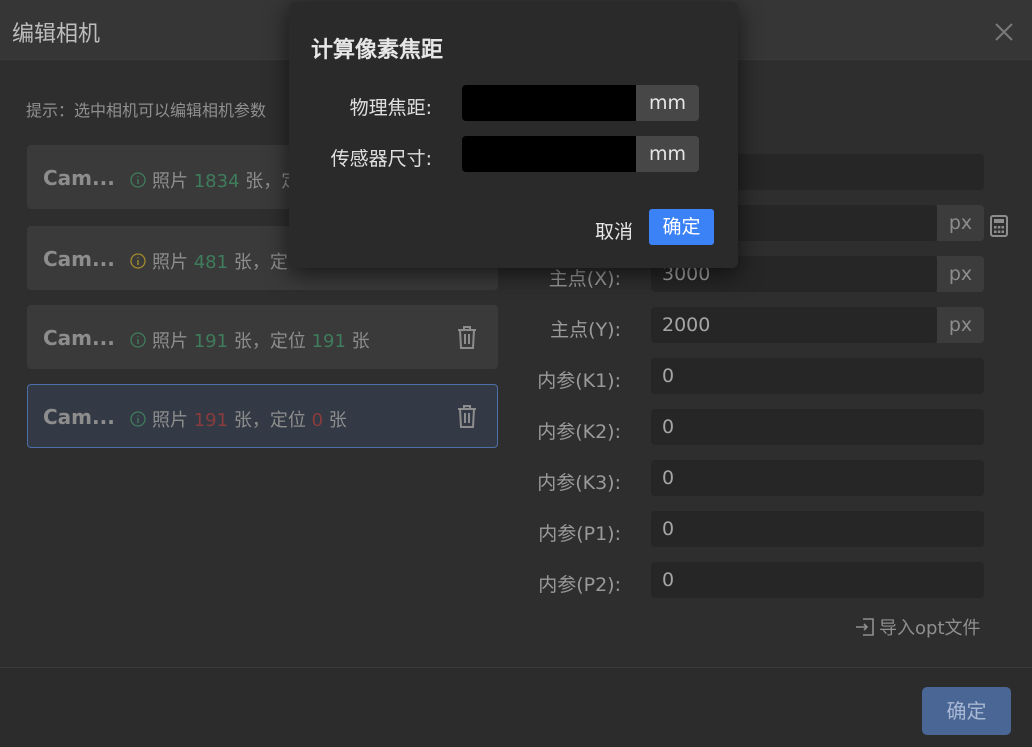 This screenshot has height=747, width=1032. I want to click on principal-x-label: 主点(X):, so click(584, 279).